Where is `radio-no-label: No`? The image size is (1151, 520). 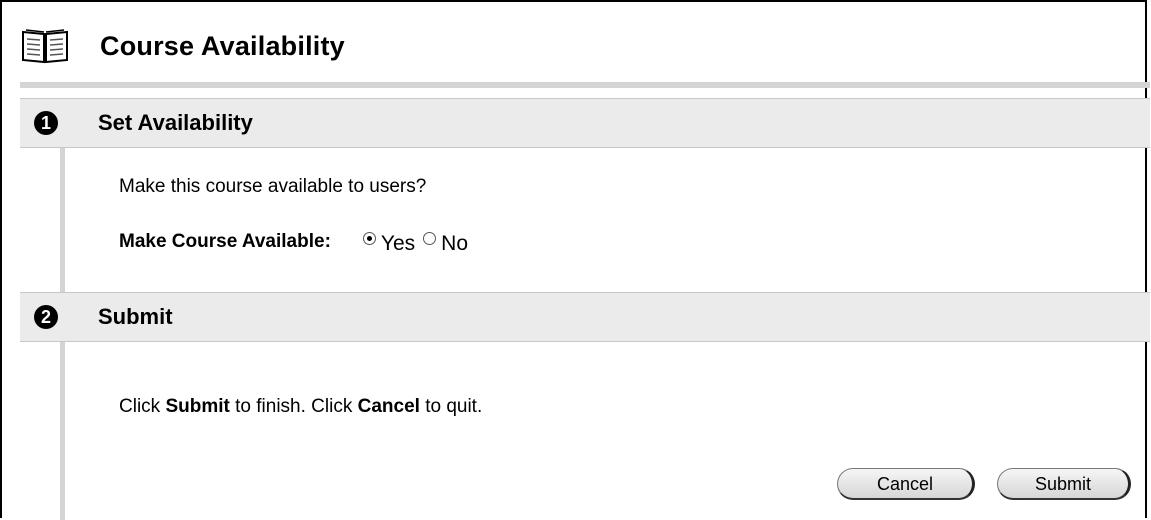
radio-no-label: No is located at coordinates (454, 244).